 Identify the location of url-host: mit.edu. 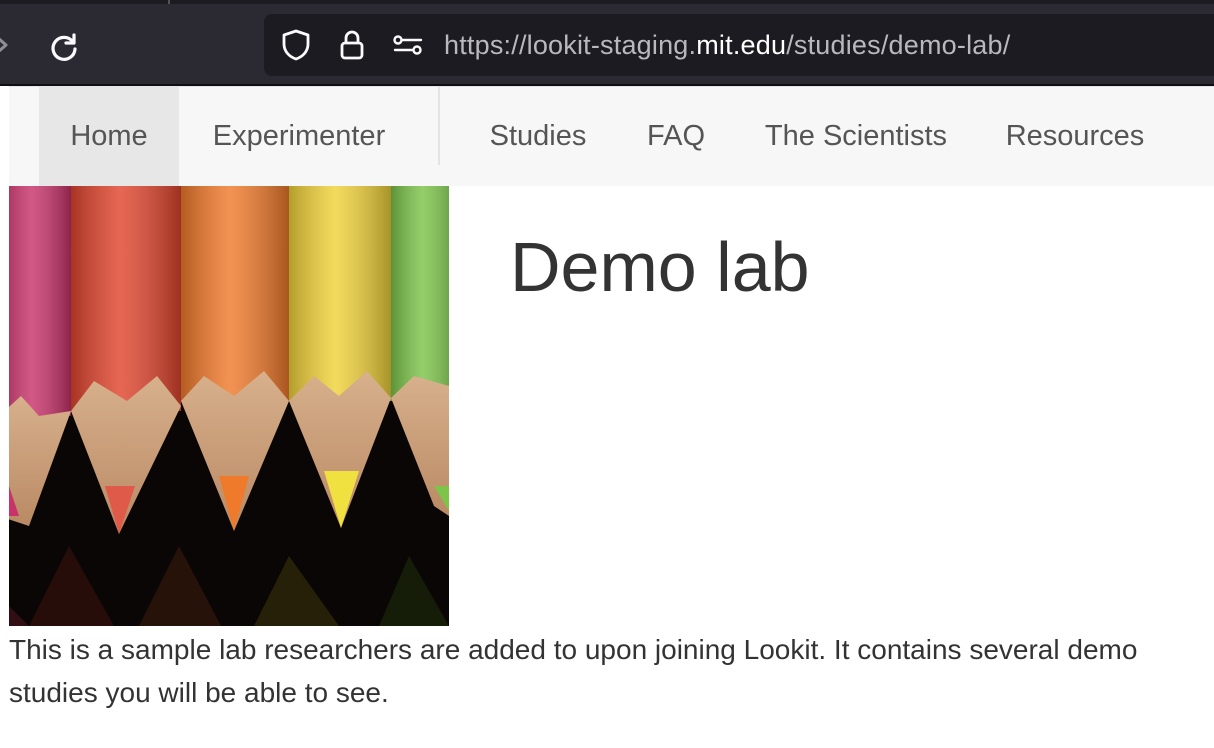
(741, 45).